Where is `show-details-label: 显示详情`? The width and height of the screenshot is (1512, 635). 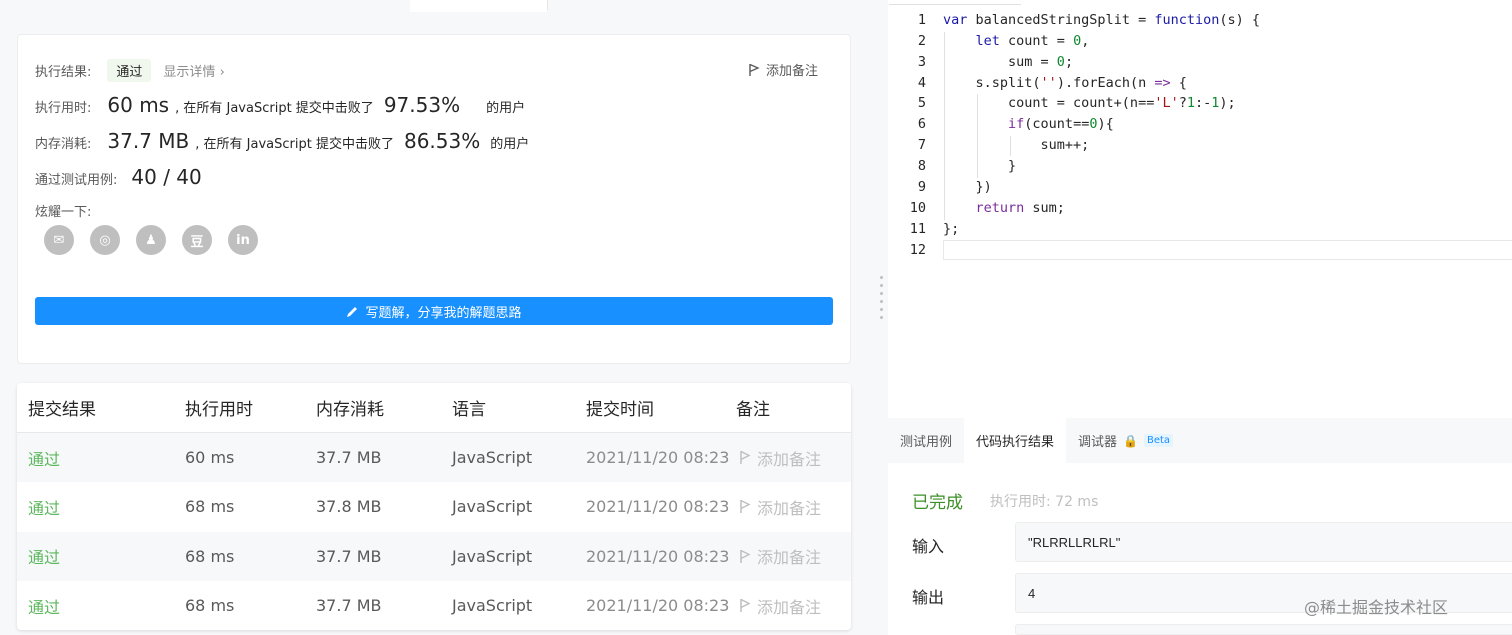 show-details-label: 显示详情 is located at coordinates (189, 72).